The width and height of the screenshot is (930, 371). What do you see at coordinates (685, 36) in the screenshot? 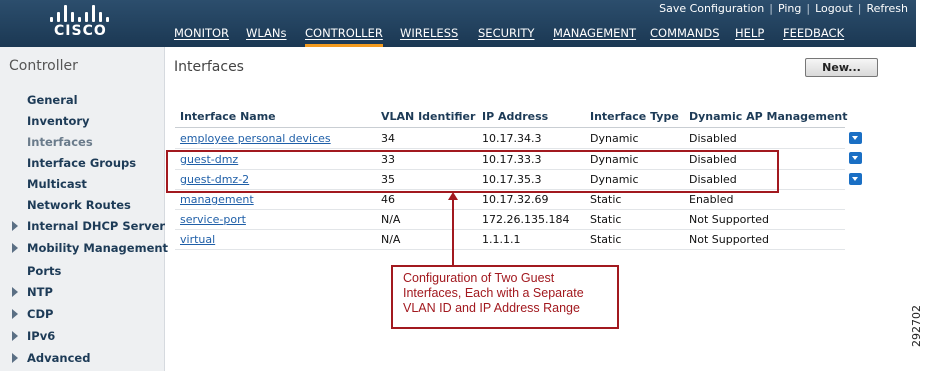
I see `nav-commands: COMMANDS` at bounding box center [685, 36].